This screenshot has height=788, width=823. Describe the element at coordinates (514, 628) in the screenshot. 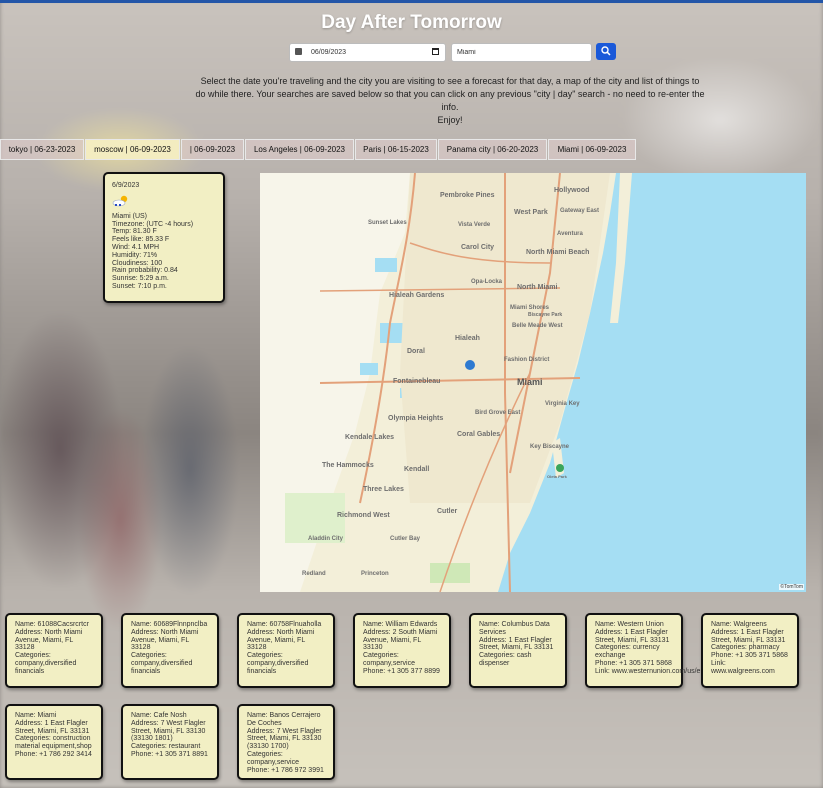

I see `place-name: Name: Columbus Data Services` at that location.